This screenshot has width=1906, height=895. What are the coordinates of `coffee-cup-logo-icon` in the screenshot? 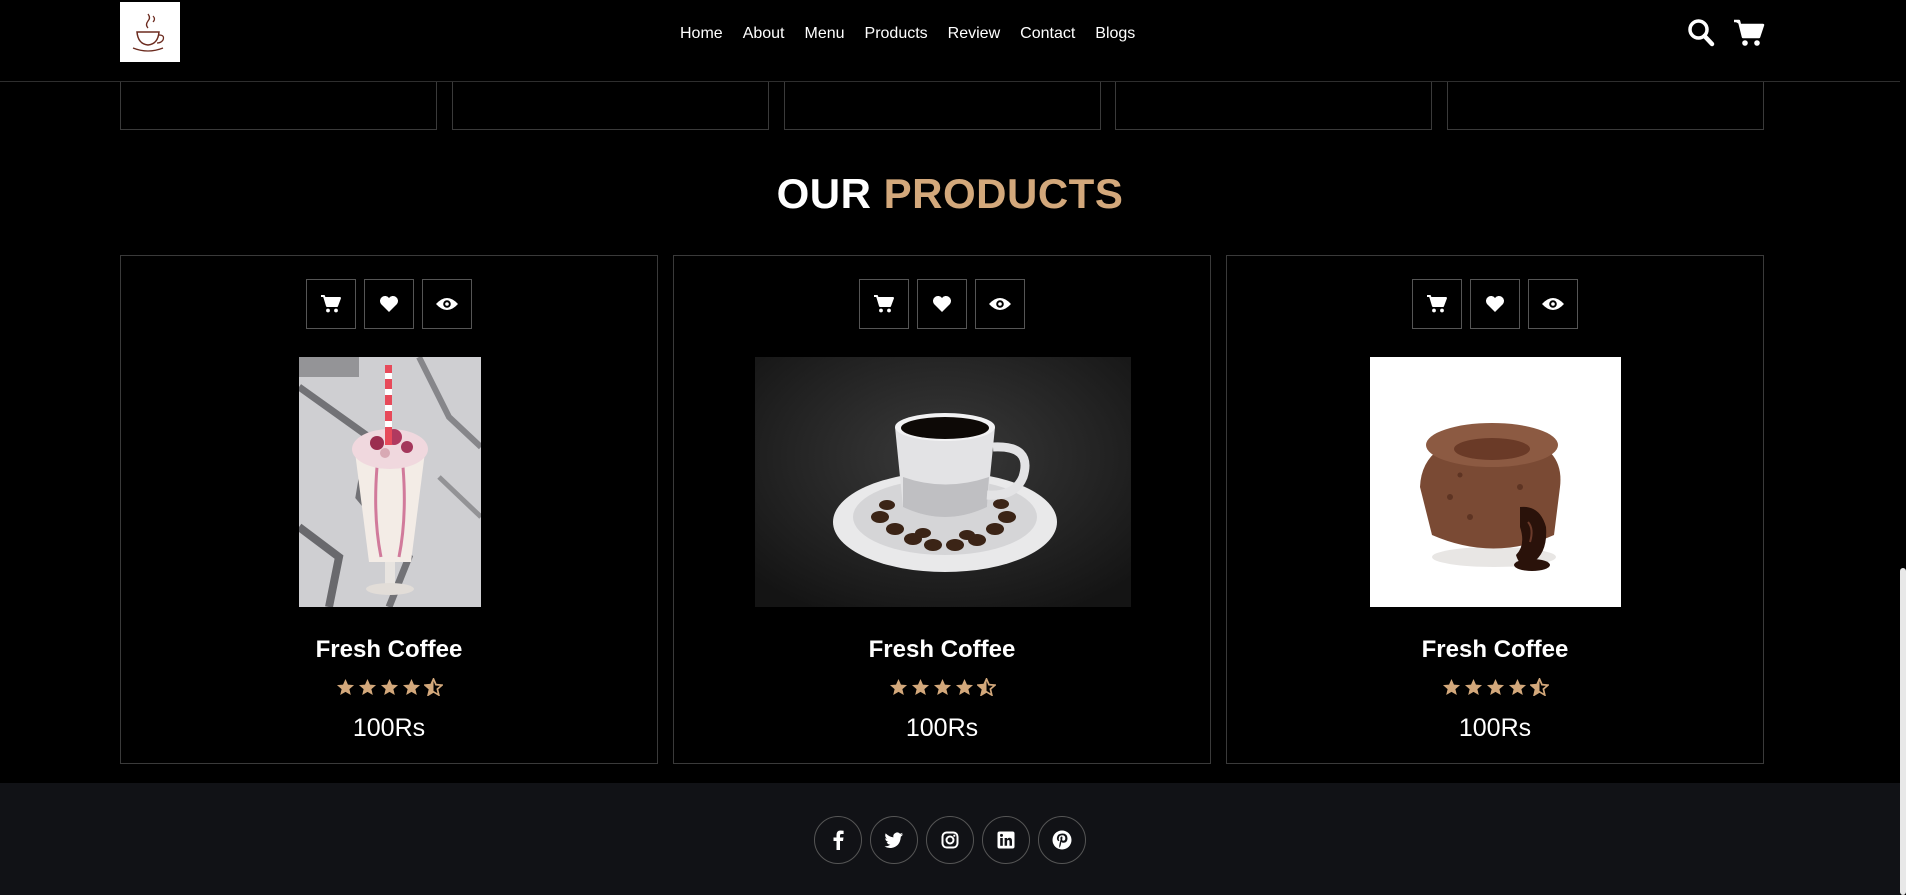 It's located at (148, 32).